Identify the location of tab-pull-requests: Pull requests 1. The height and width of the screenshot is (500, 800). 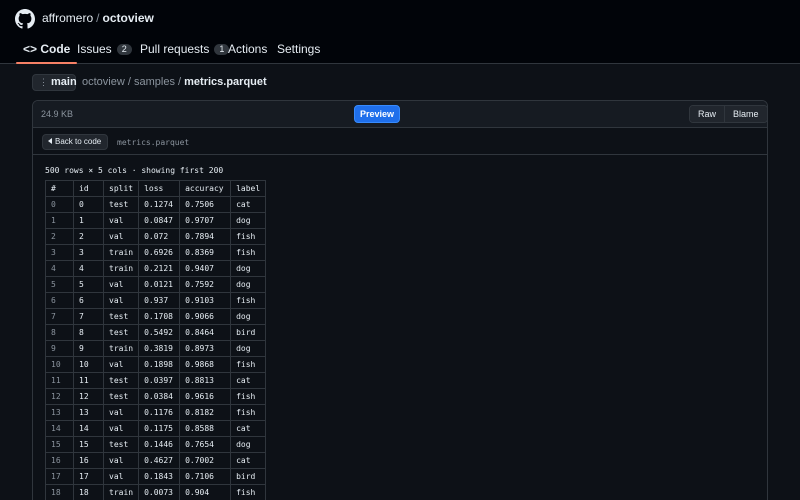
(185, 53).